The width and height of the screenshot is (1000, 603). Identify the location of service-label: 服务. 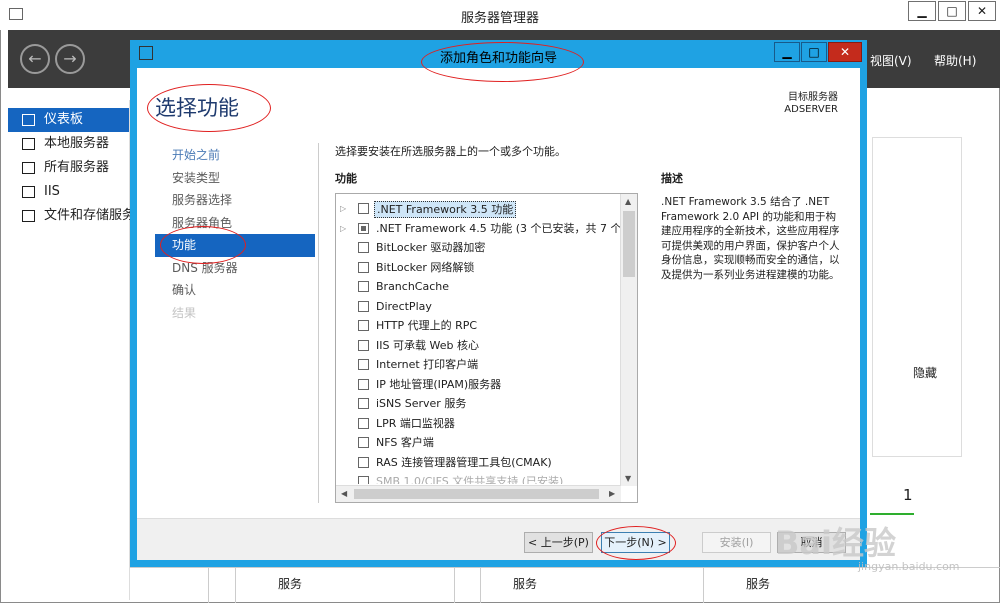
(525, 584).